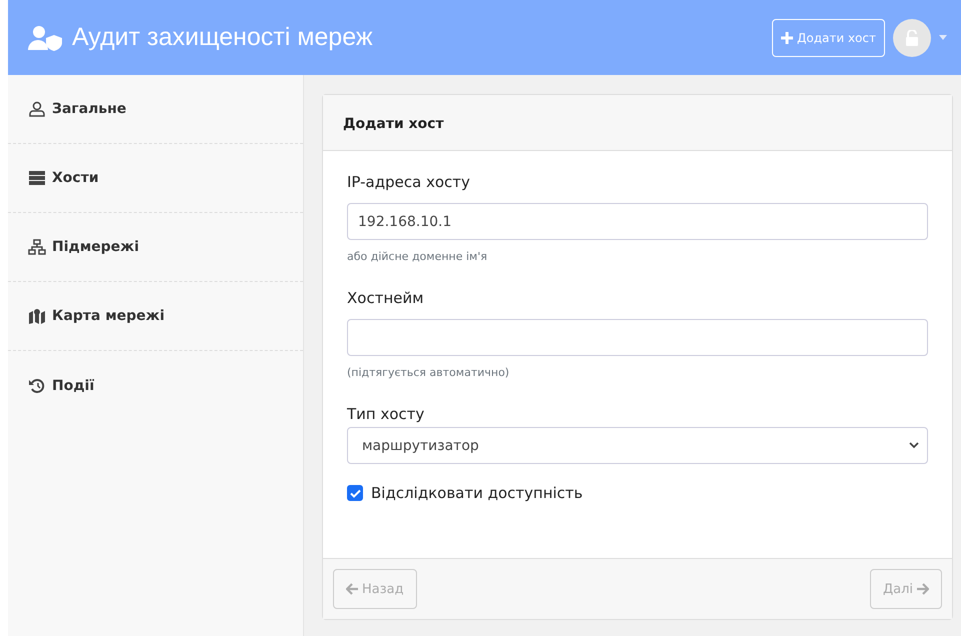 This screenshot has width=961, height=636. I want to click on server-icon, so click(37, 178).